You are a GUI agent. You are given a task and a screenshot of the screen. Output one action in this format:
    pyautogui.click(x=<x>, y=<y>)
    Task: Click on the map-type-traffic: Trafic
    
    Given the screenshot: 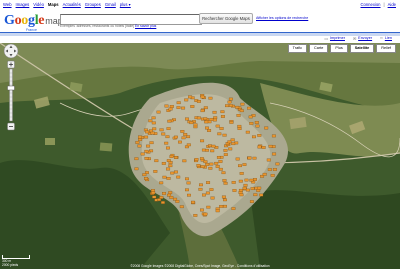 What is the action you would take?
    pyautogui.click(x=297, y=48)
    